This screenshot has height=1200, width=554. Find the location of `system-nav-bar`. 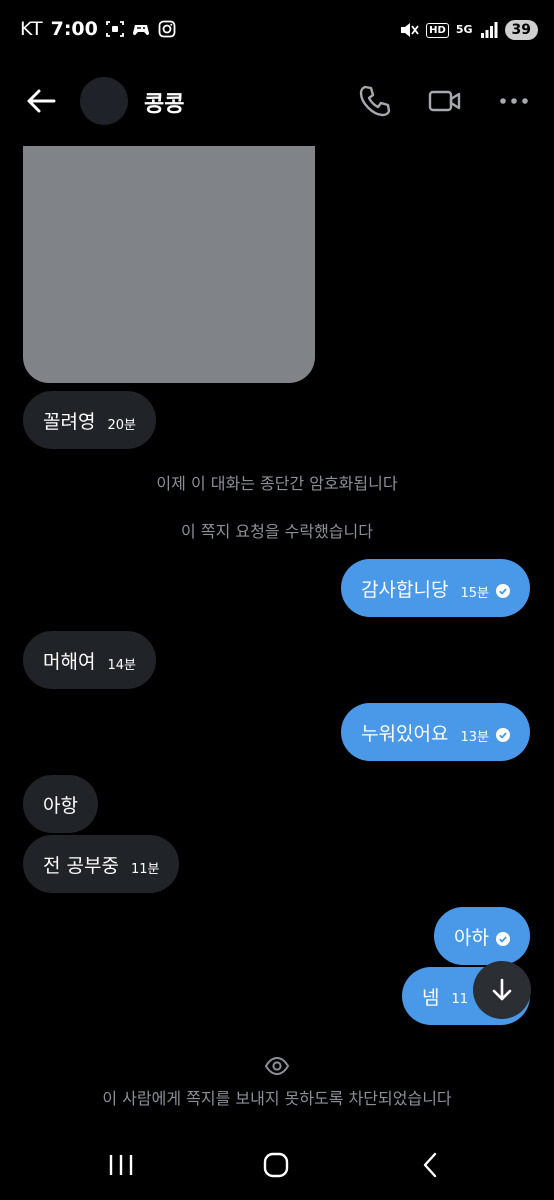

system-nav-bar is located at coordinates (277, 1165).